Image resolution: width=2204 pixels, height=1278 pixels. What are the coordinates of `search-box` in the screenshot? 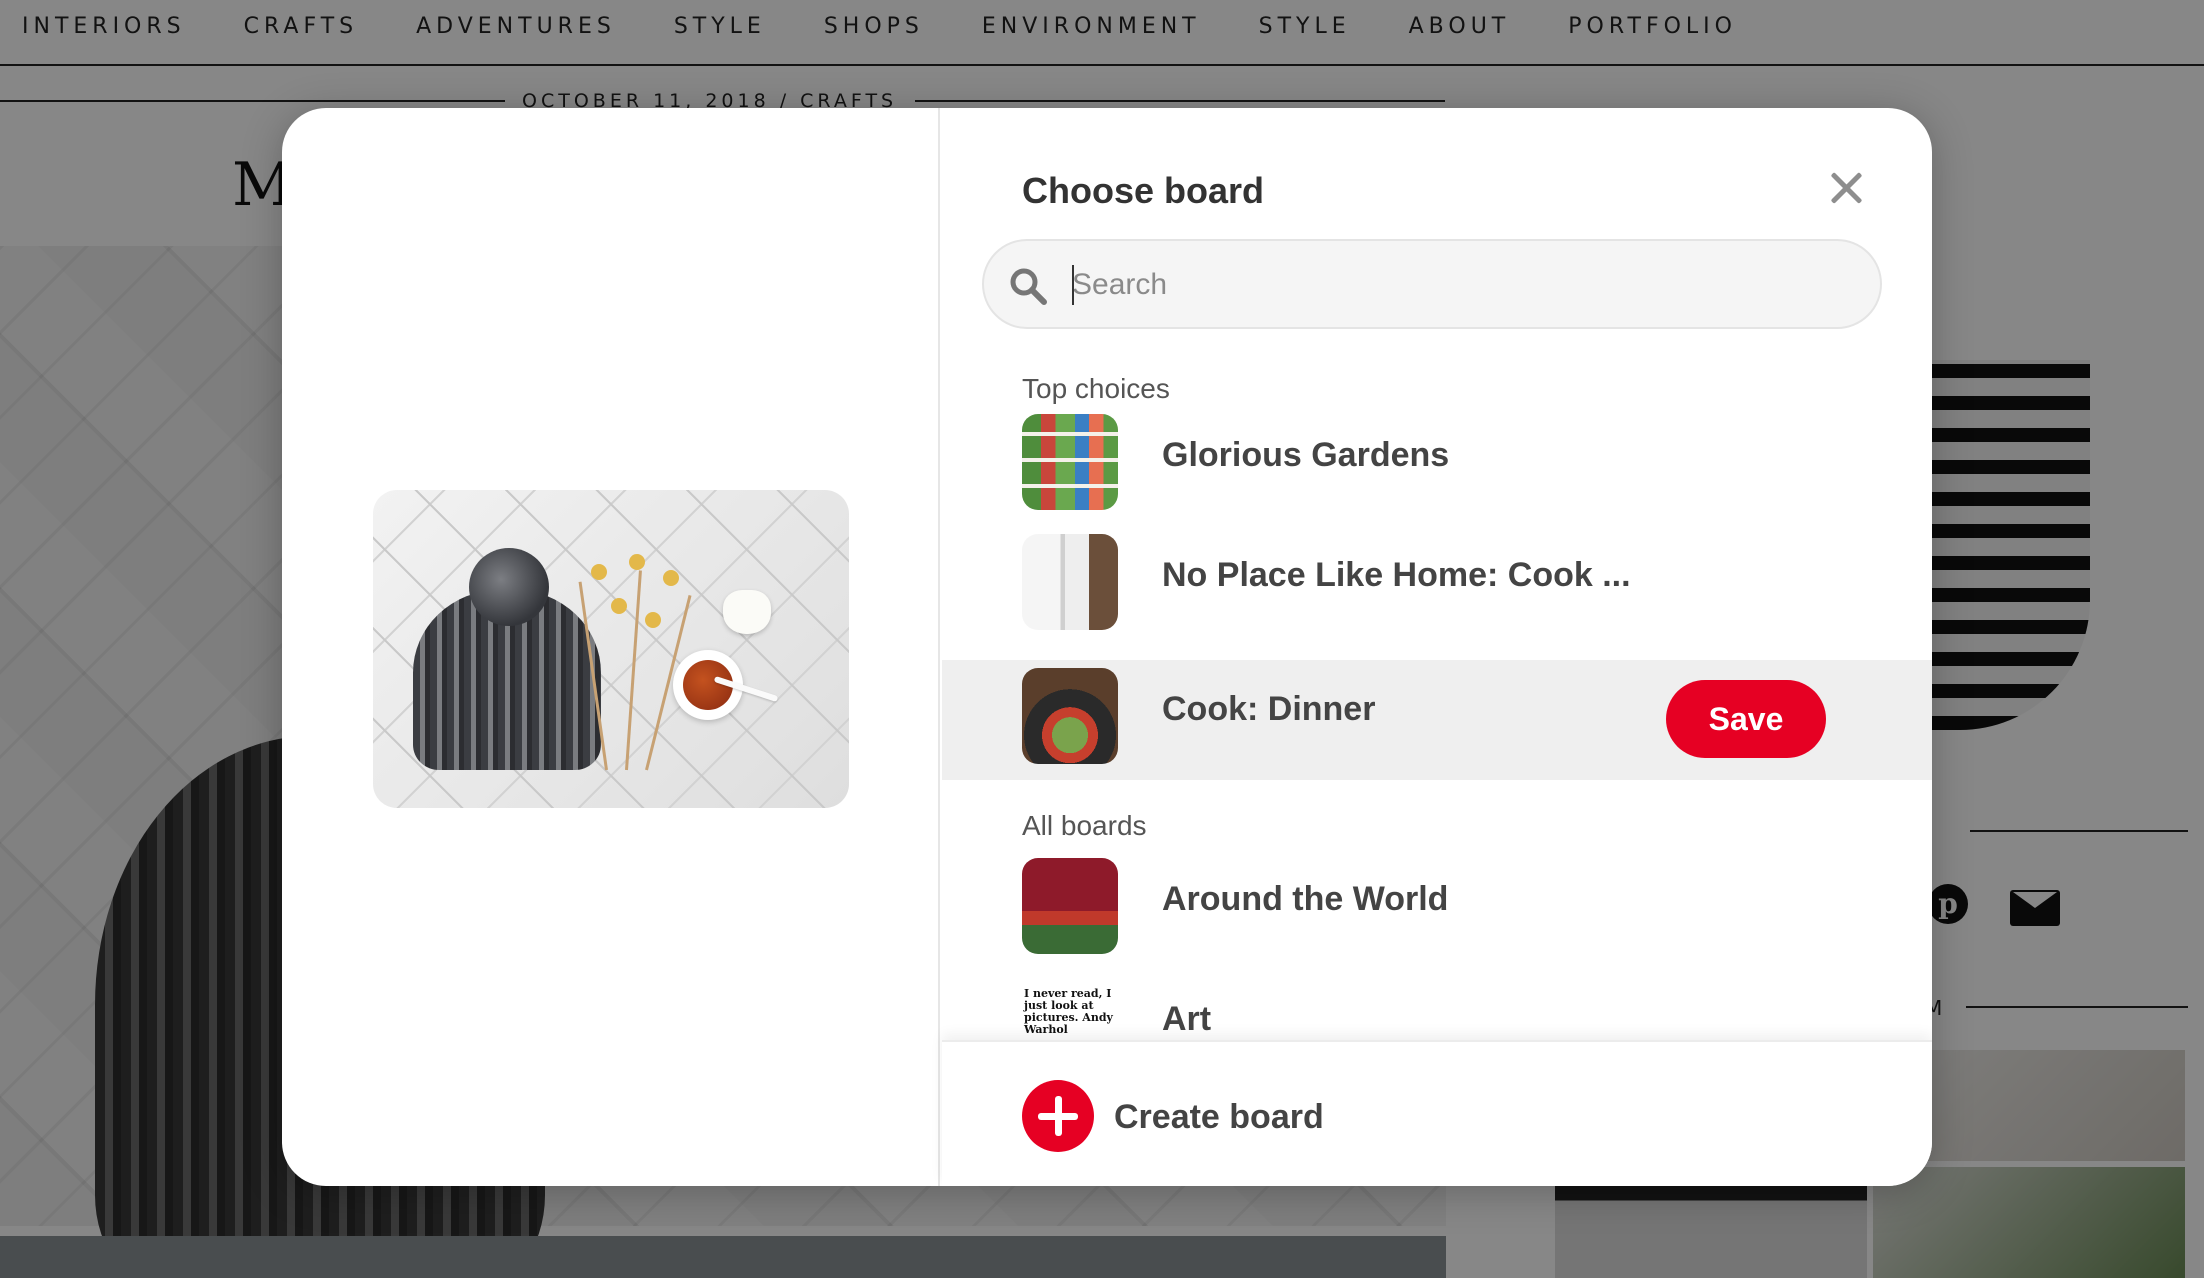 It's located at (1432, 284).